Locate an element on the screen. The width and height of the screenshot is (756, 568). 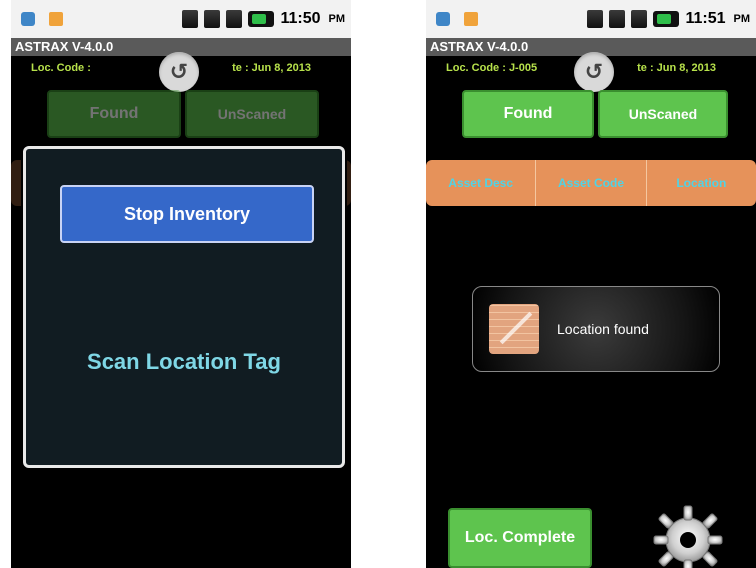
location-found-toast: Location found is located at coordinates (596, 329).